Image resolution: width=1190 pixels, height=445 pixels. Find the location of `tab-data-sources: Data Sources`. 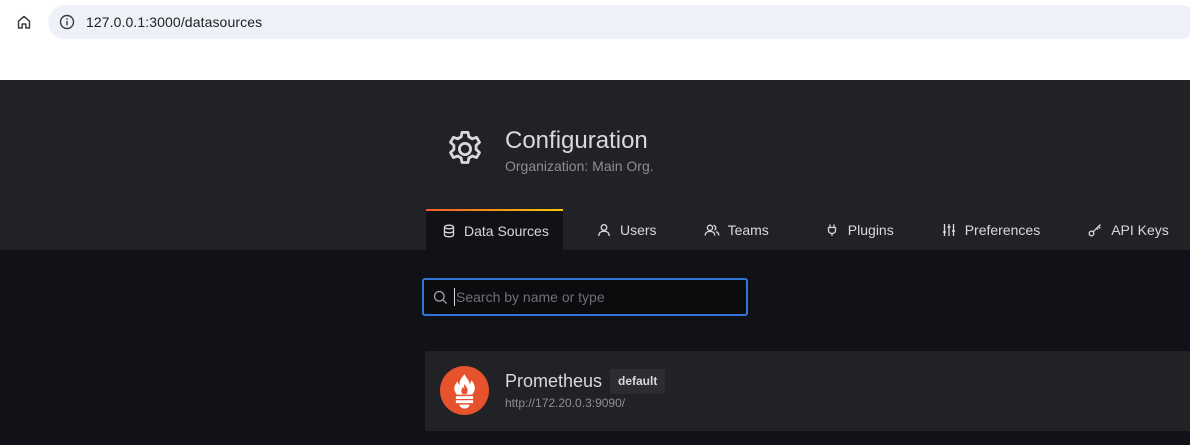

tab-data-sources: Data Sources is located at coordinates (494, 229).